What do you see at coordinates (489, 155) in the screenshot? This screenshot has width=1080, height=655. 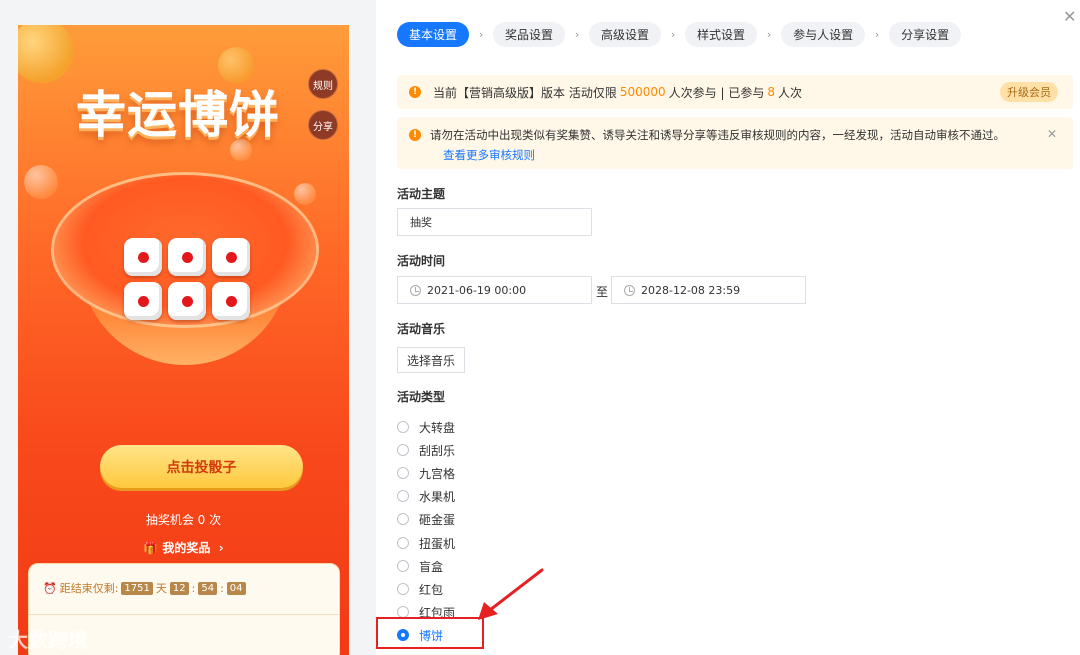 I see `review-rules-link: 查看更多审核规则` at bounding box center [489, 155].